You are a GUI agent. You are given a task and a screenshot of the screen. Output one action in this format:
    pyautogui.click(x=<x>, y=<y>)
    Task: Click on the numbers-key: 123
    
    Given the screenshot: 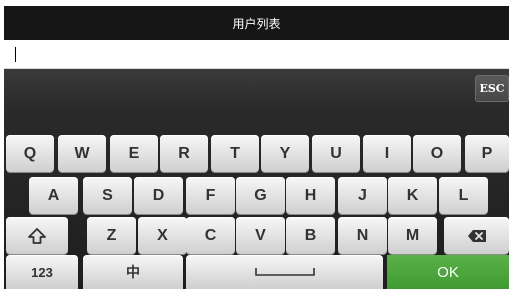 What is the action you would take?
    pyautogui.click(x=42, y=272)
    